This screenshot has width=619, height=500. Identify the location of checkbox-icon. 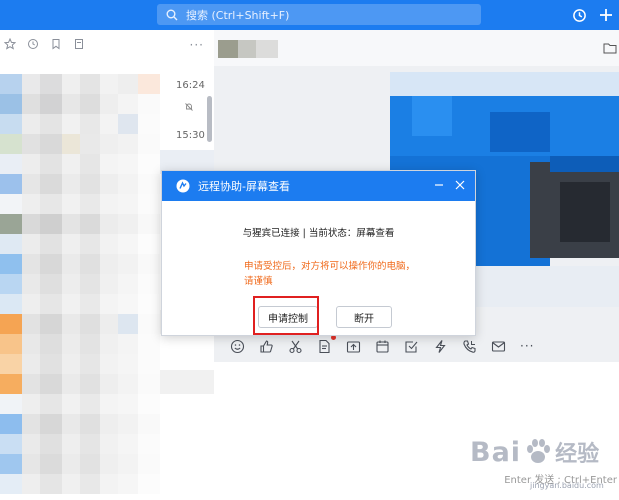
(411, 346).